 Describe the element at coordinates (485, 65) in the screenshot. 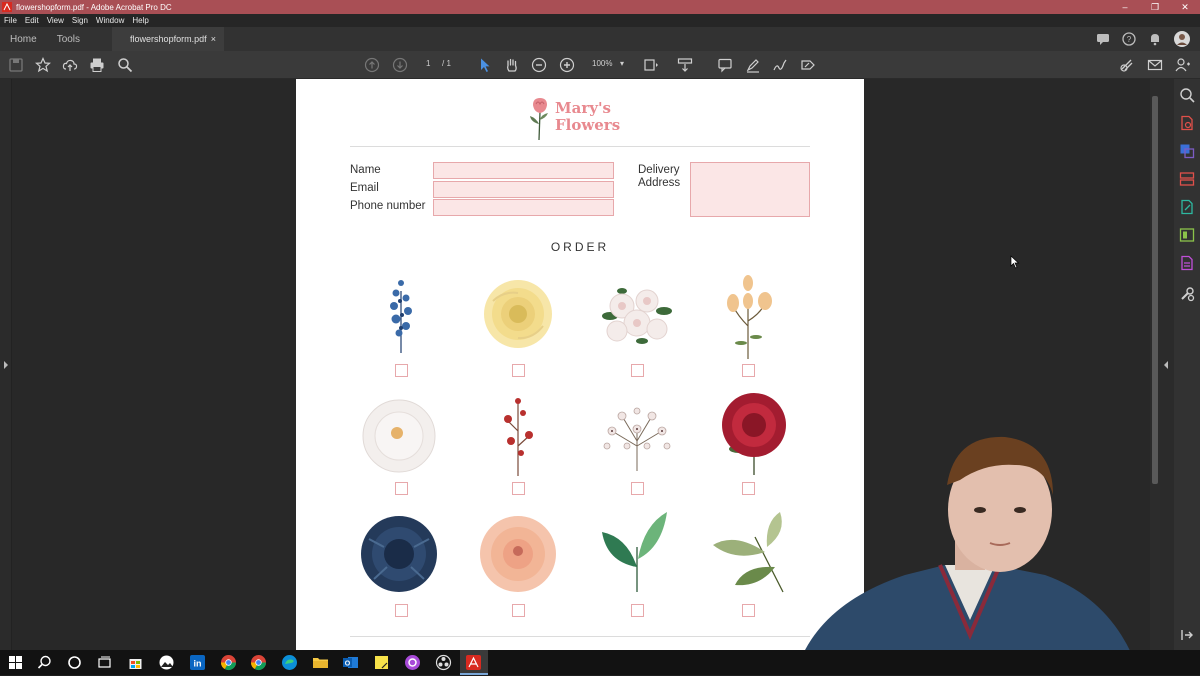

I see `select-cursor-icon` at that location.